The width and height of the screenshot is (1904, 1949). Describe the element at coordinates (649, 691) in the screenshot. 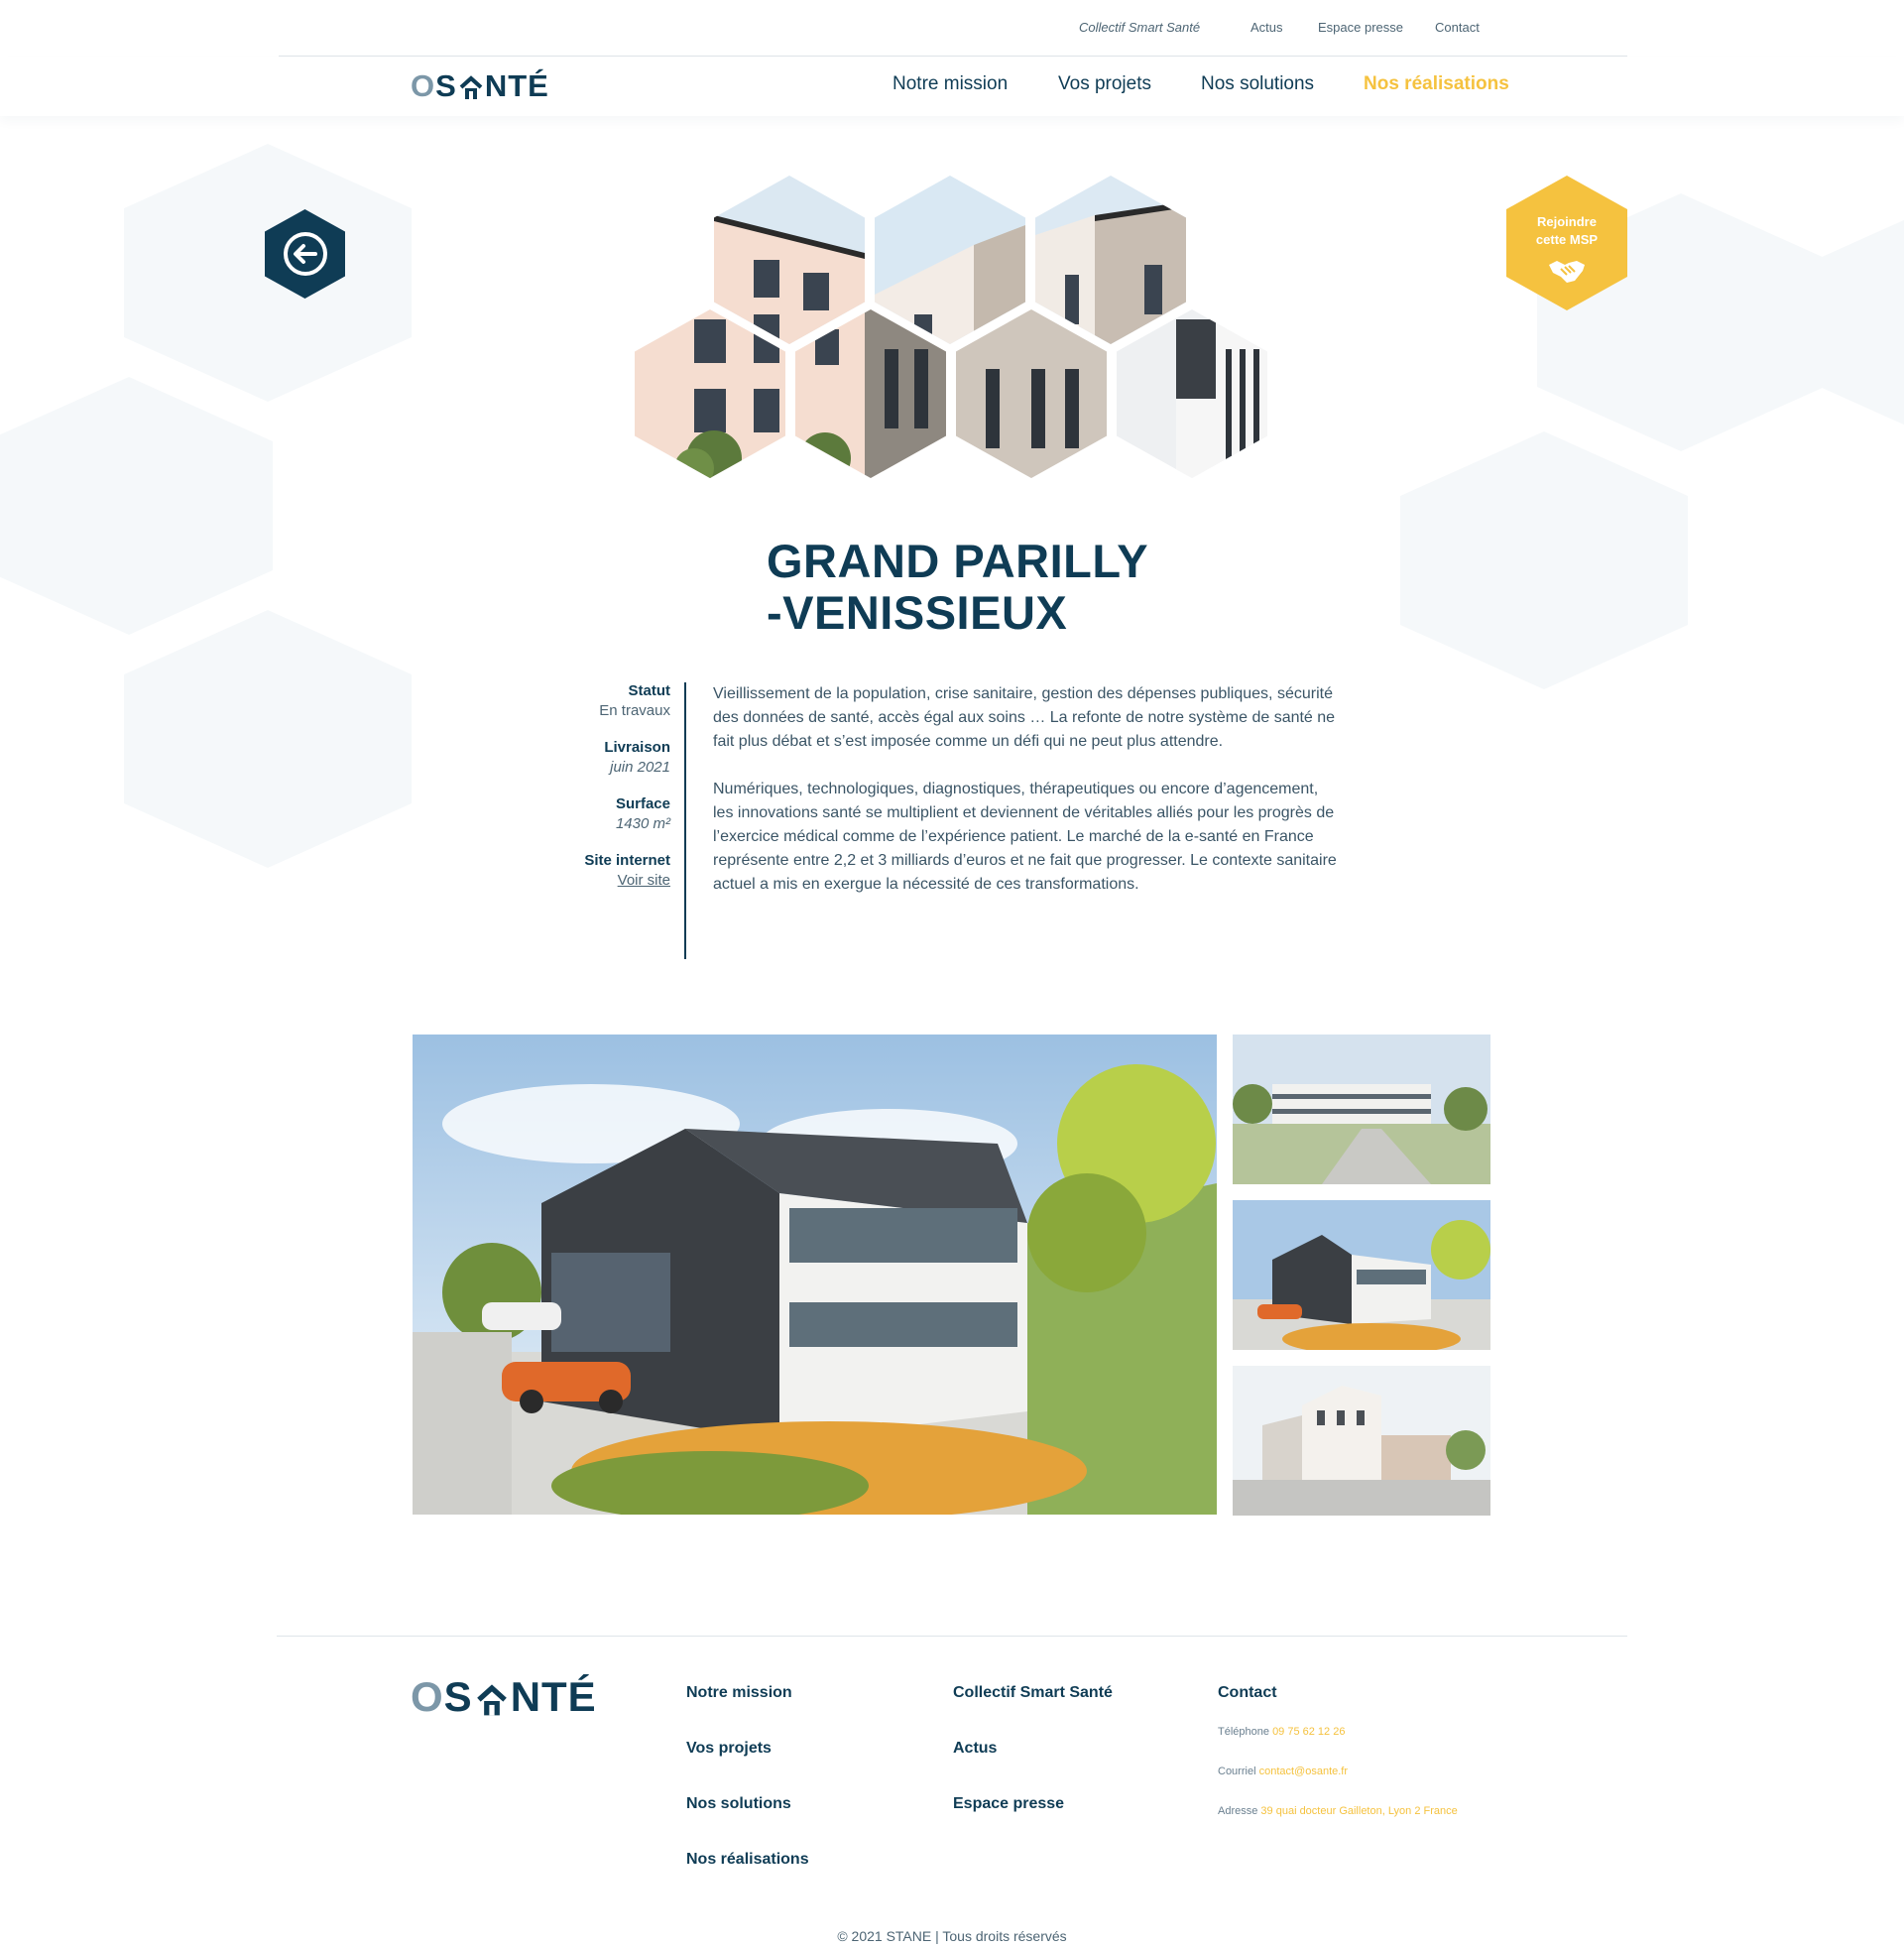

I see `statut-label: Statut` at that location.